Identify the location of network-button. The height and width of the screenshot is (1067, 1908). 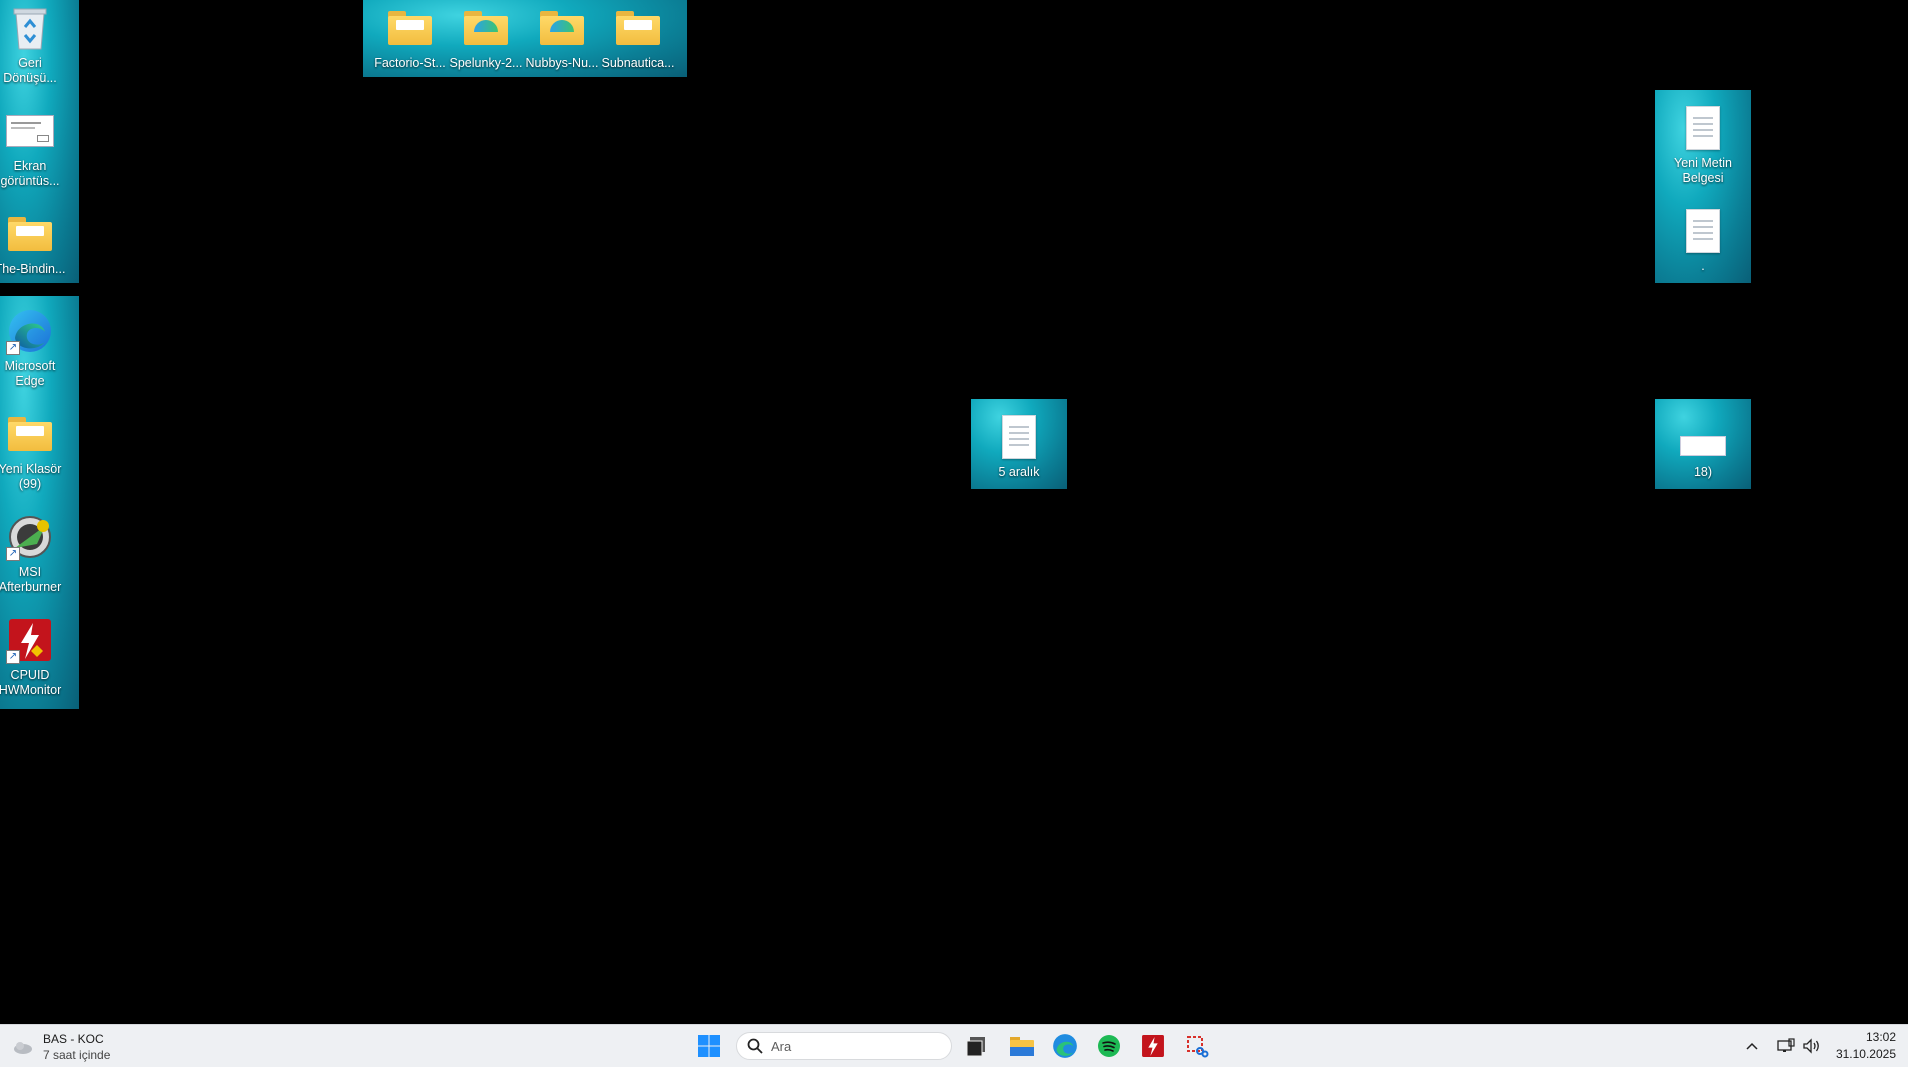
(1786, 1046).